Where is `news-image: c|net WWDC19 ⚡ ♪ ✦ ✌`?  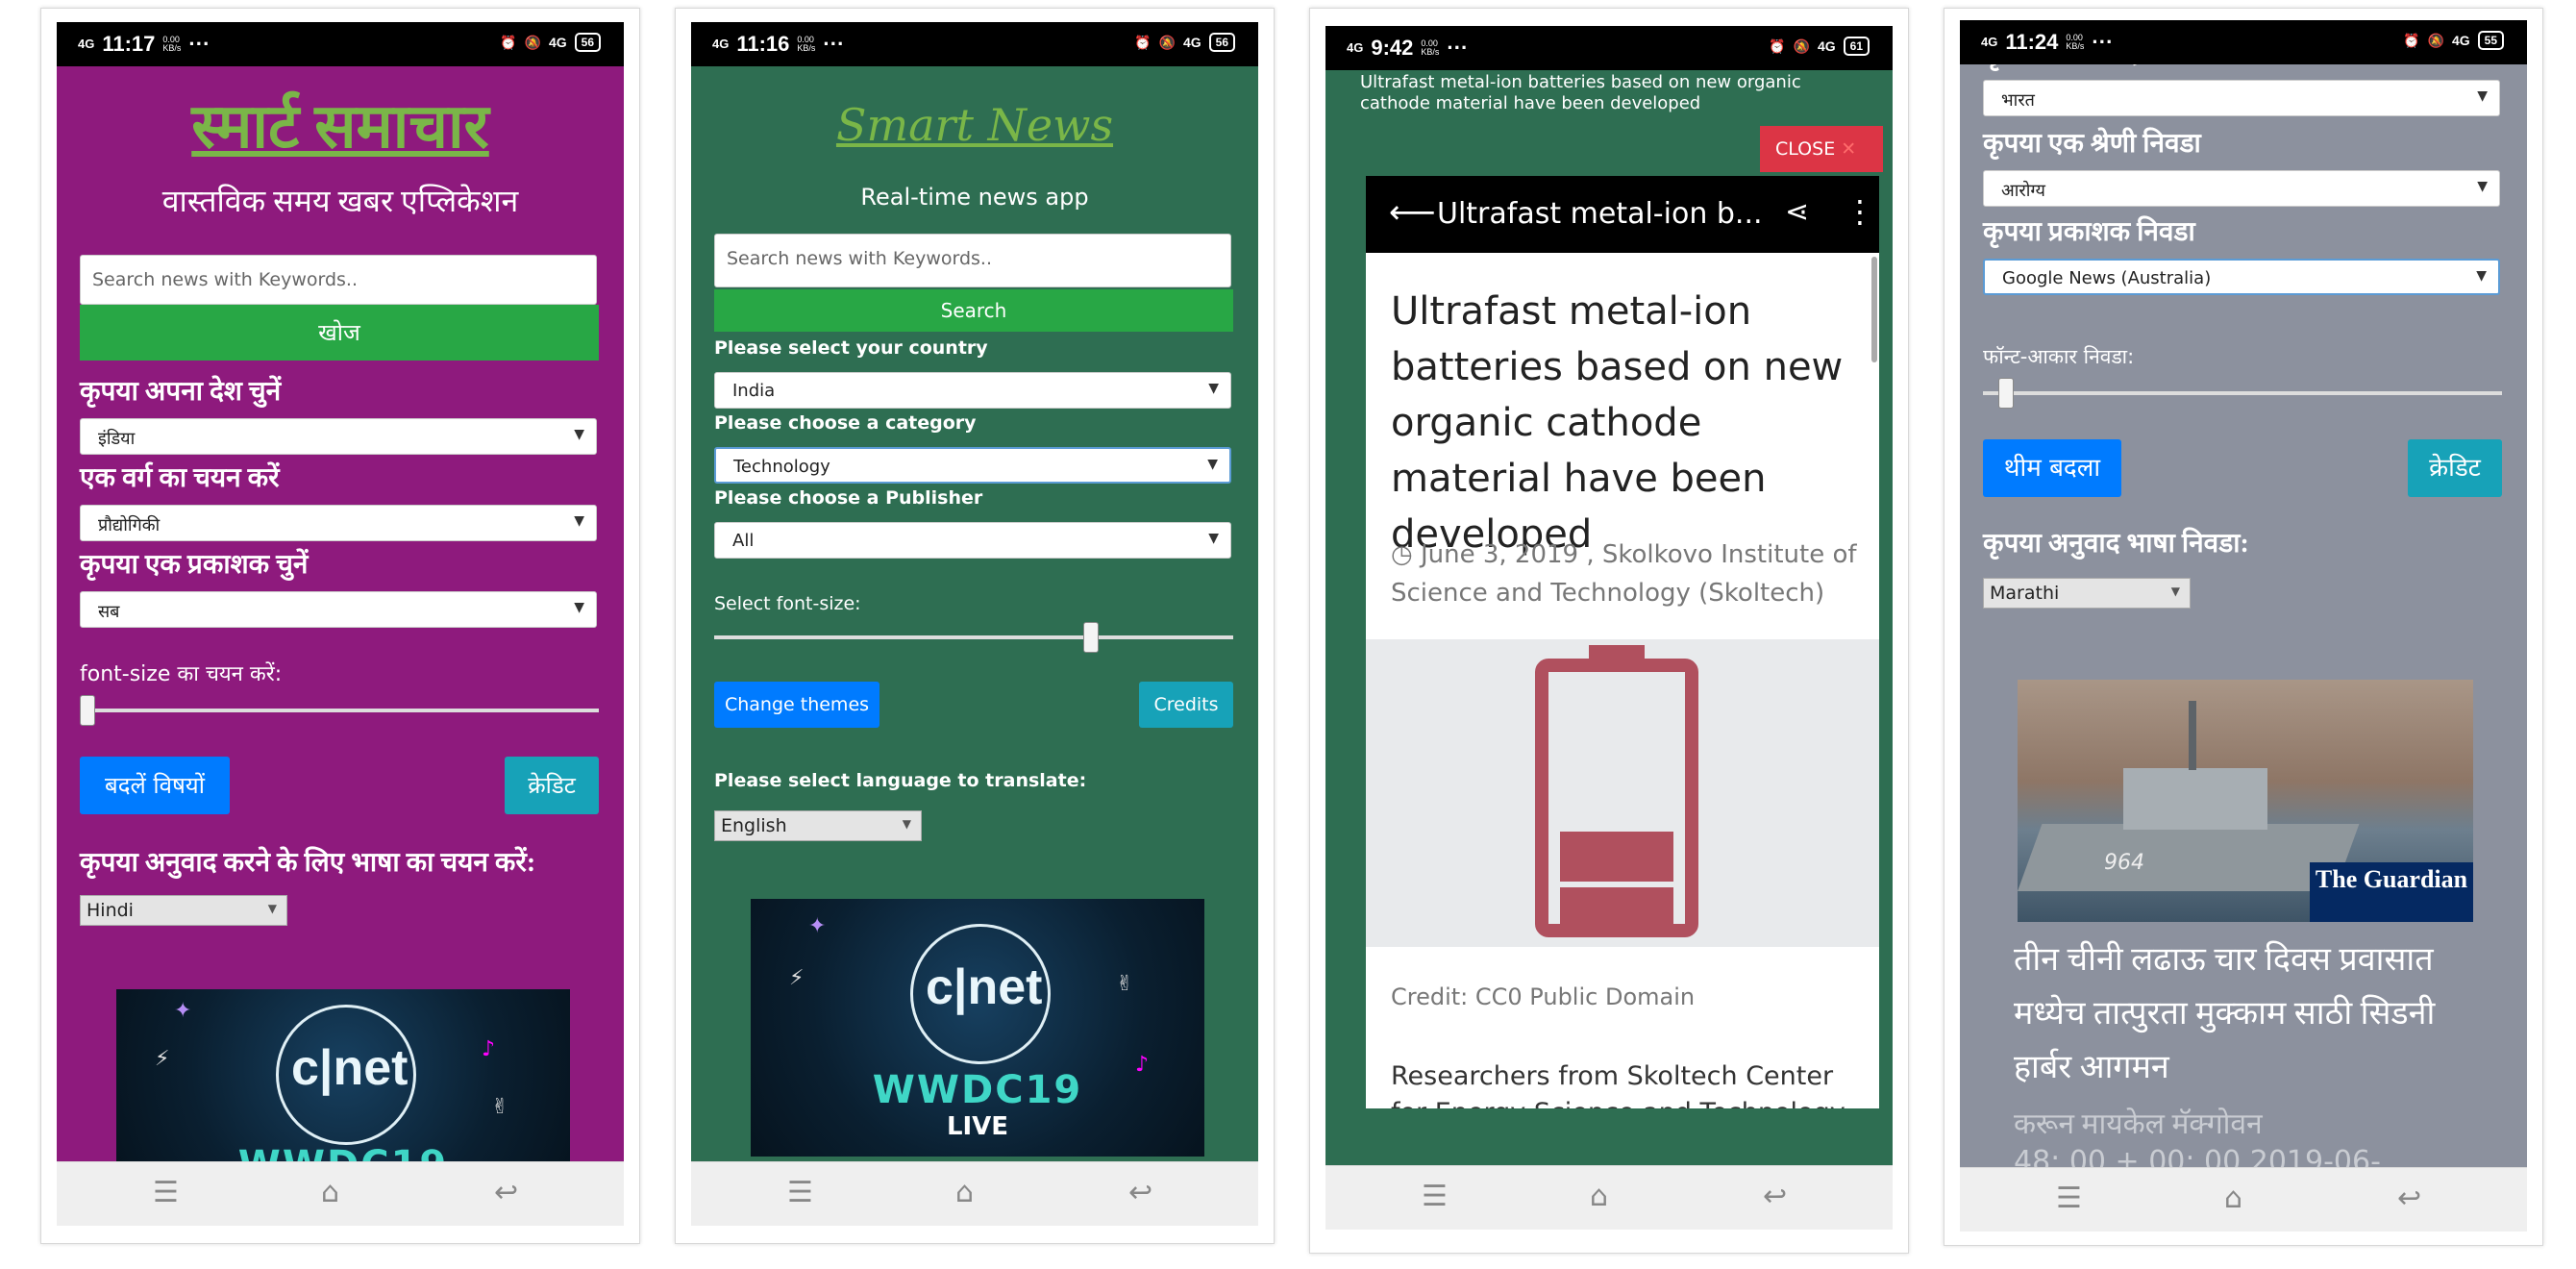
news-image: c|net WWDC19 ⚡ ♪ ✦ ✌ is located at coordinates (343, 1075).